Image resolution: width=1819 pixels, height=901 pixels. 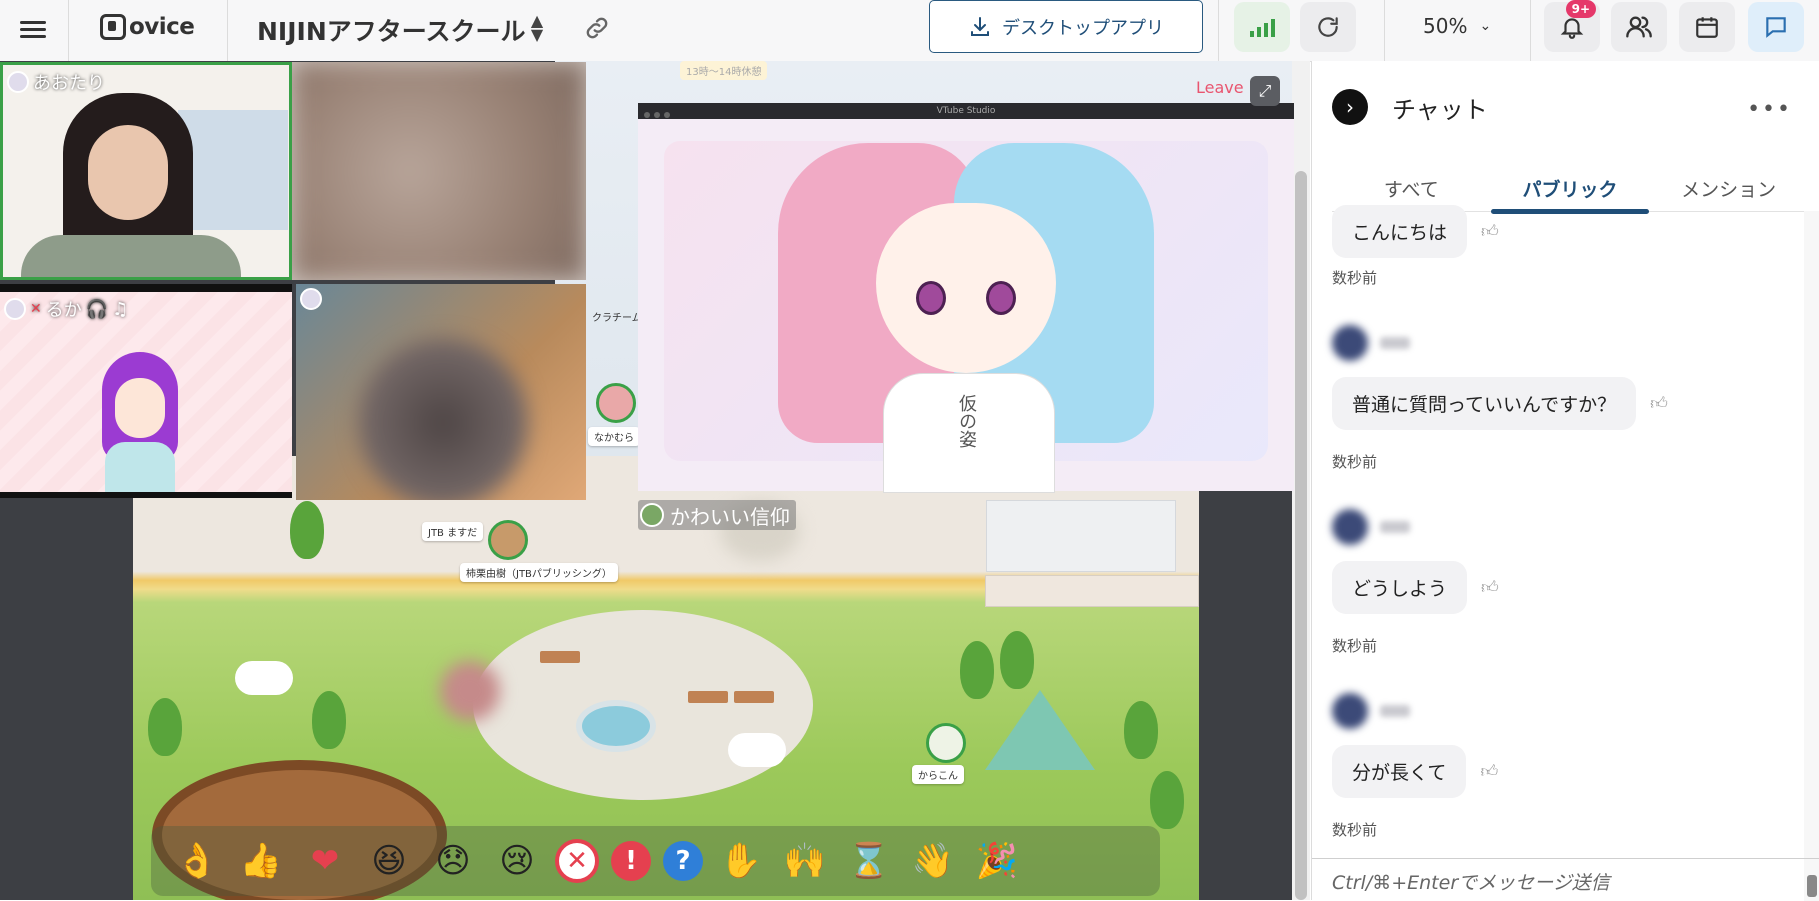 I want to click on vtuber-eye, so click(x=931, y=298).